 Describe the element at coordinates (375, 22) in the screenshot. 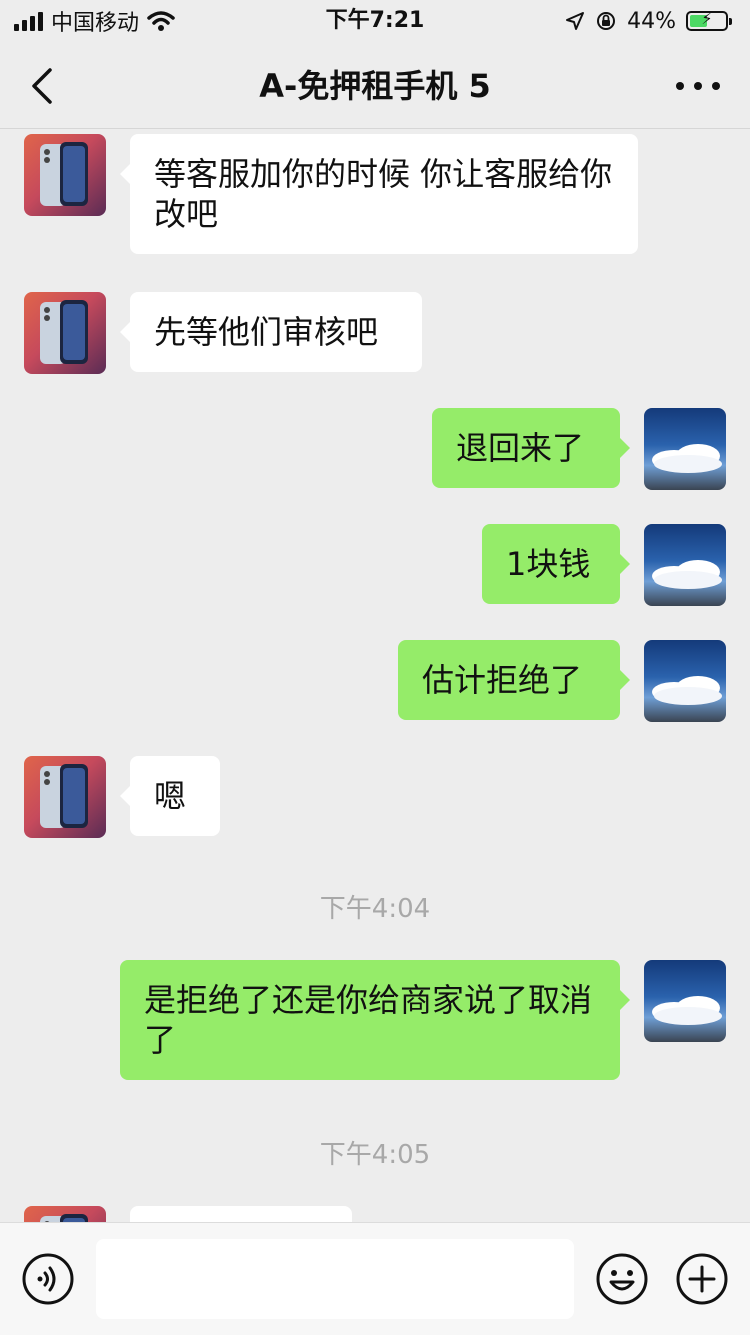

I see `status-bar: 中国移动 下午7:21 44% ⚡` at that location.